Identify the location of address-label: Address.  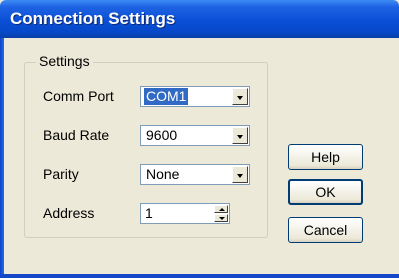
(69, 213).